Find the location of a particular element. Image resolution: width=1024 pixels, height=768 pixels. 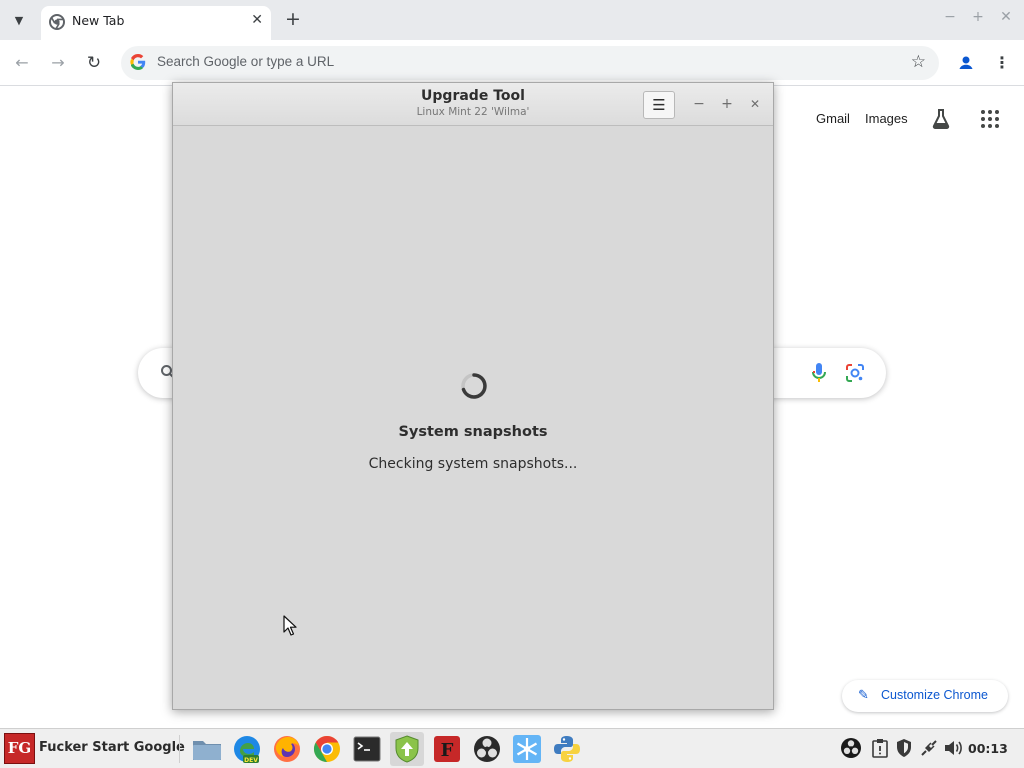

customize-chrome-button: ✎ Customize Chrome is located at coordinates (925, 696).